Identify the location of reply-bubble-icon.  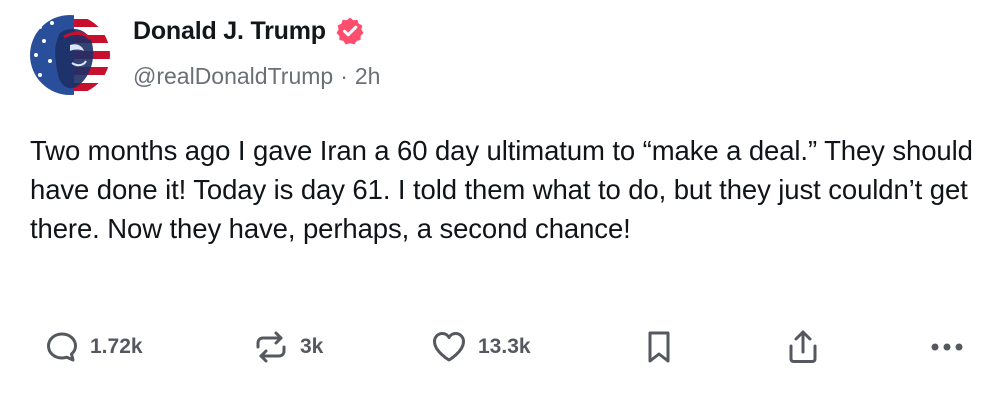
(62, 347).